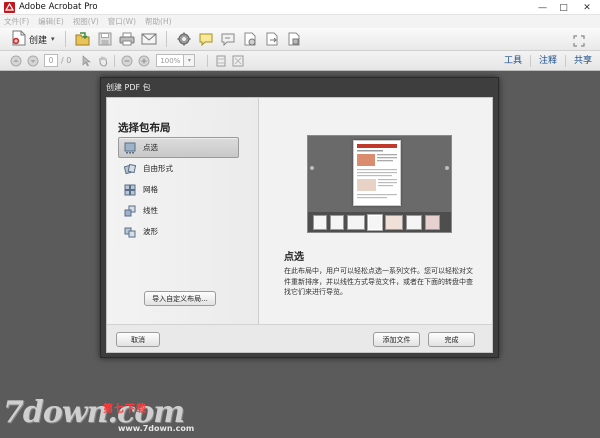 This screenshot has width=600, height=438. Describe the element at coordinates (178, 168) in the screenshot. I see `layout-option-freeform: 自由形式` at that location.